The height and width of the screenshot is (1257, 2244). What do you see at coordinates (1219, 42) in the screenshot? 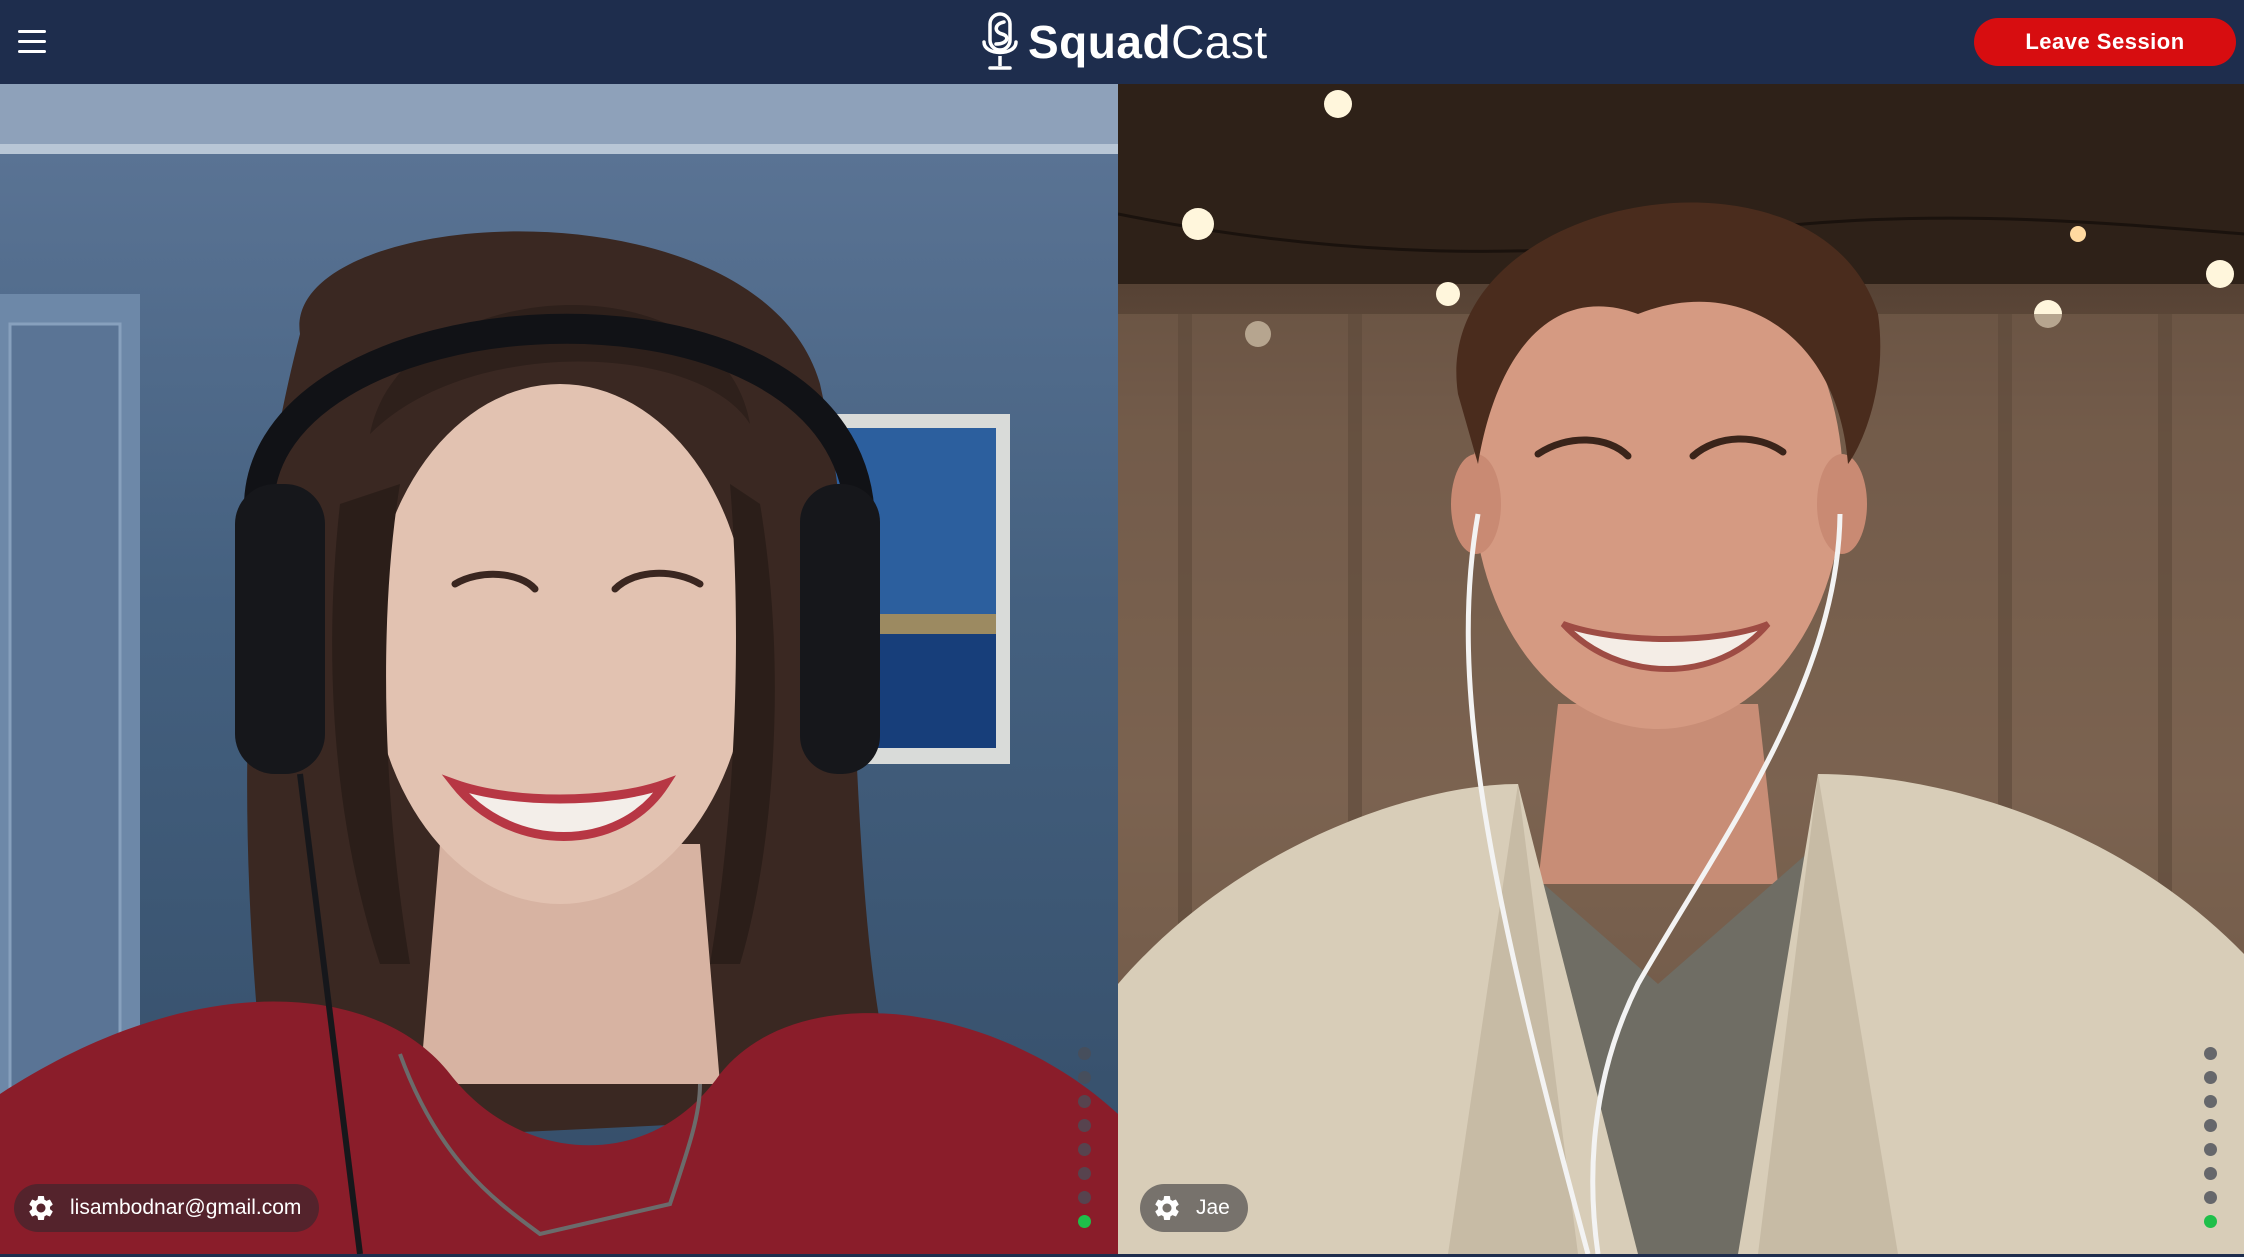
I see `brand-name-light: Cast` at bounding box center [1219, 42].